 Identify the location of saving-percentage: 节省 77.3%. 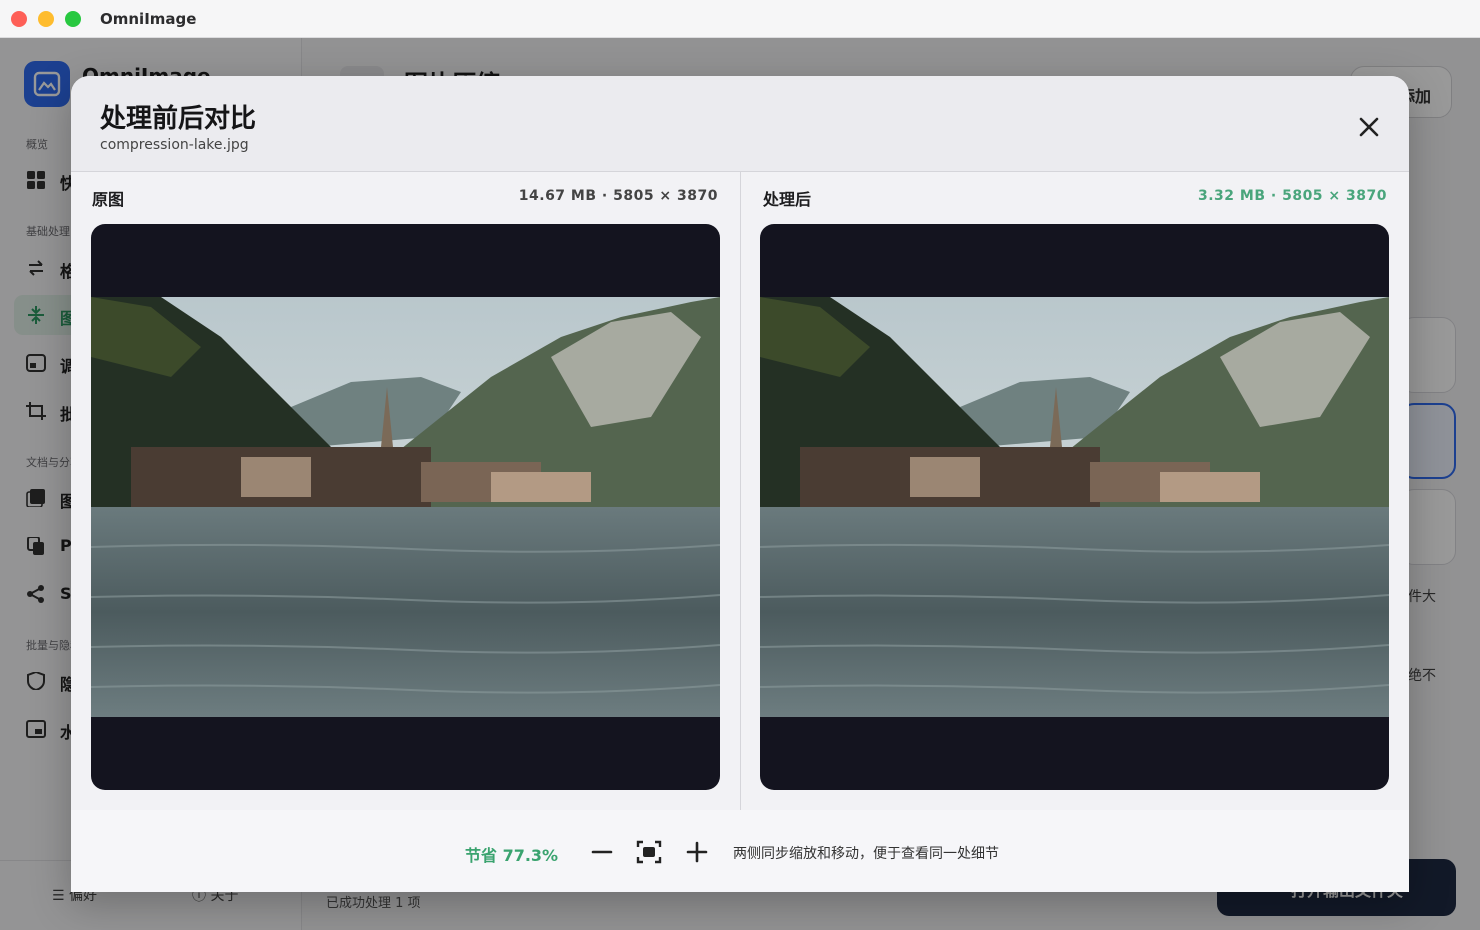
(512, 855).